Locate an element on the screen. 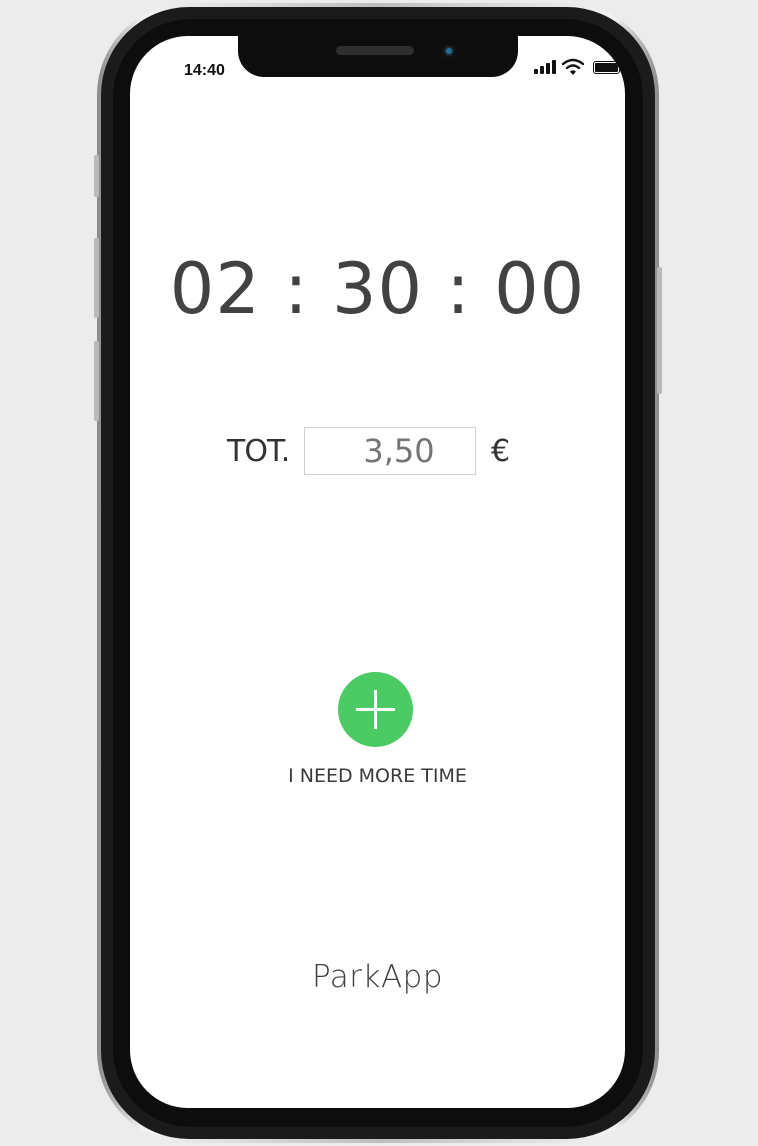  add-time-button is located at coordinates (375, 709).